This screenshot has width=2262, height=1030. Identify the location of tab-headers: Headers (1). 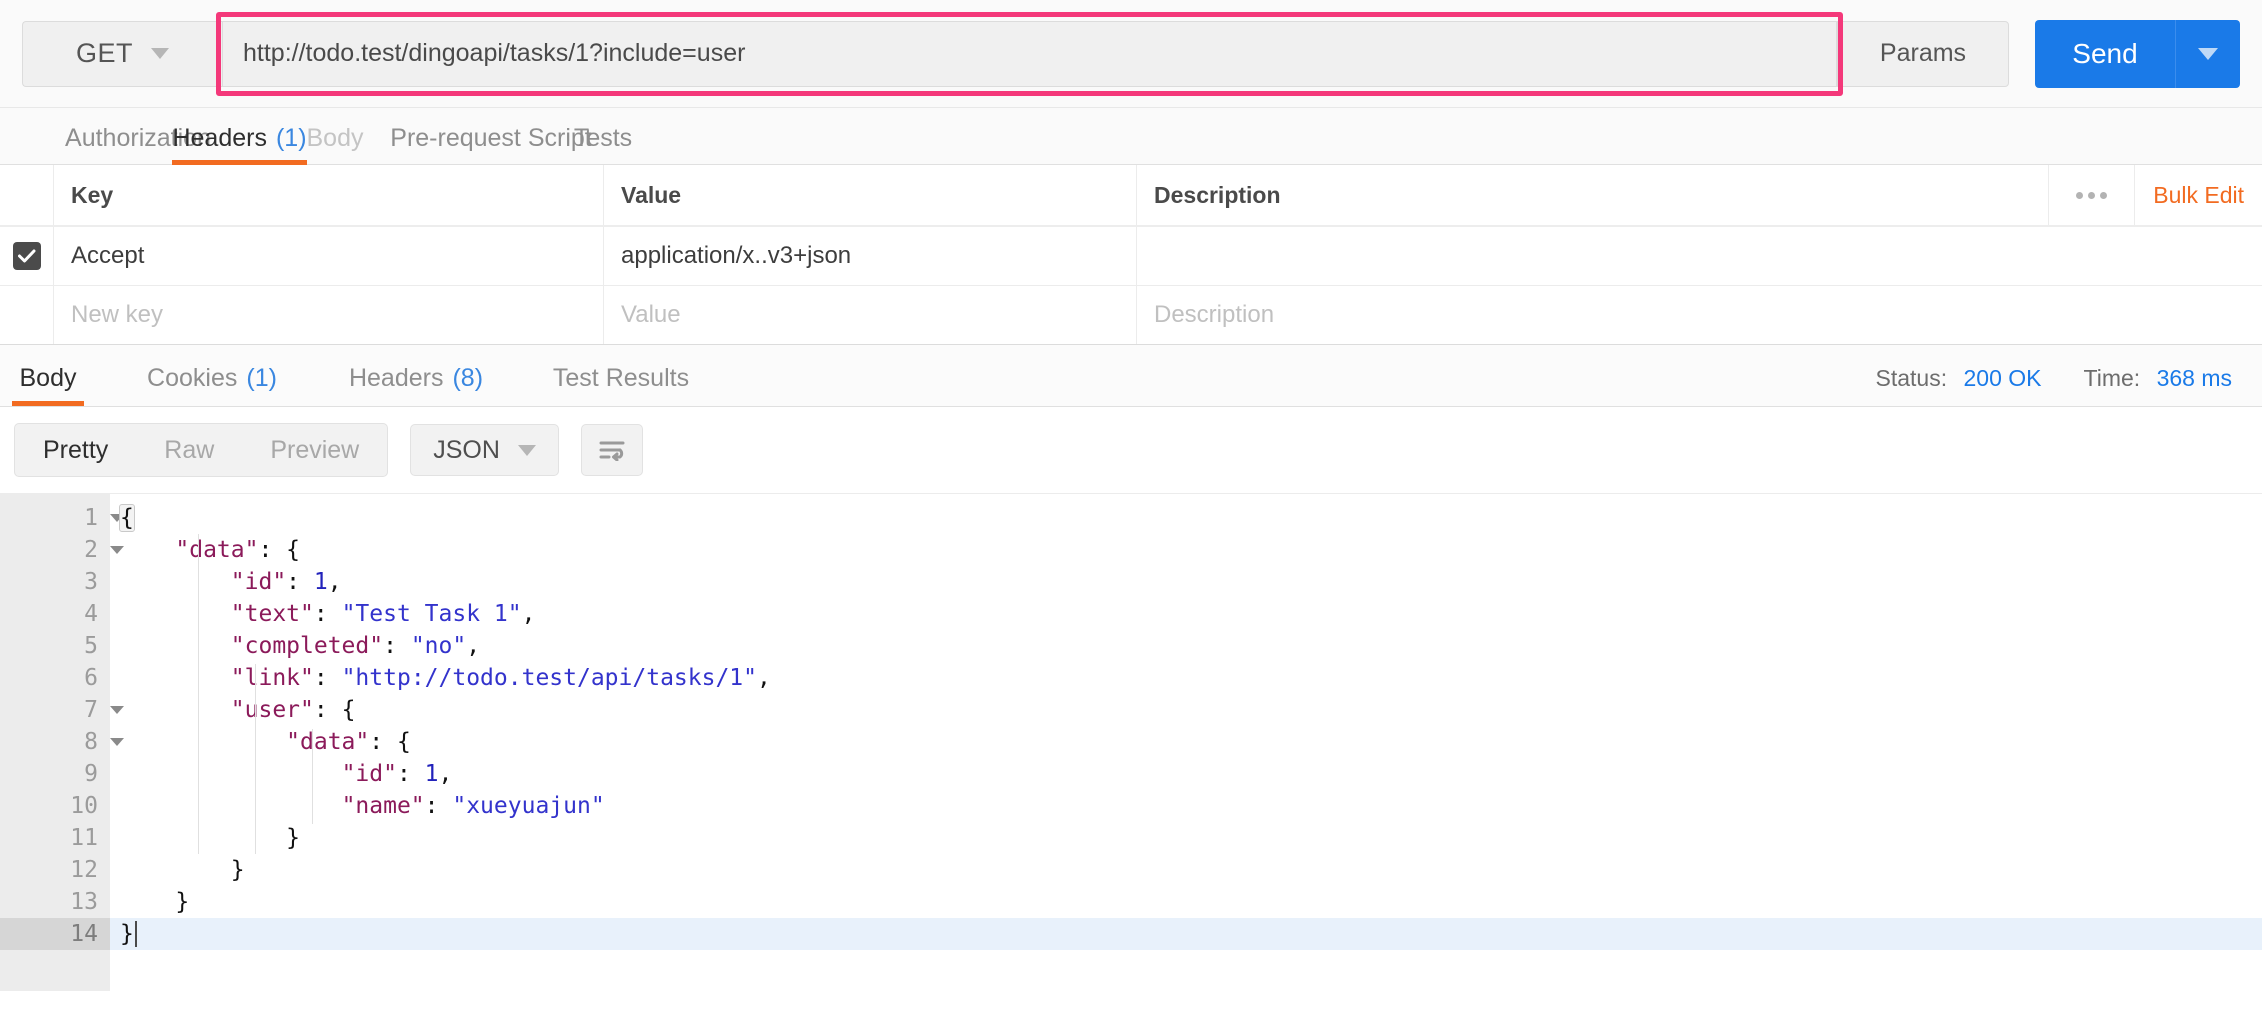
(239, 136).